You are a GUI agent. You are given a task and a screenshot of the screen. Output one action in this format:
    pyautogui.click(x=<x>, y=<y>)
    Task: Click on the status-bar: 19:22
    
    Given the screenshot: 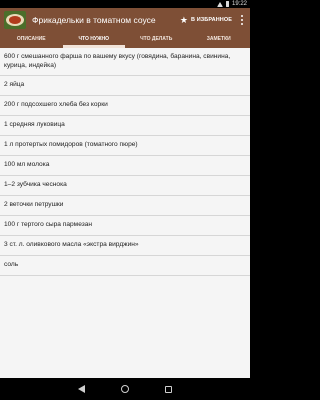 What is the action you would take?
    pyautogui.click(x=125, y=4)
    